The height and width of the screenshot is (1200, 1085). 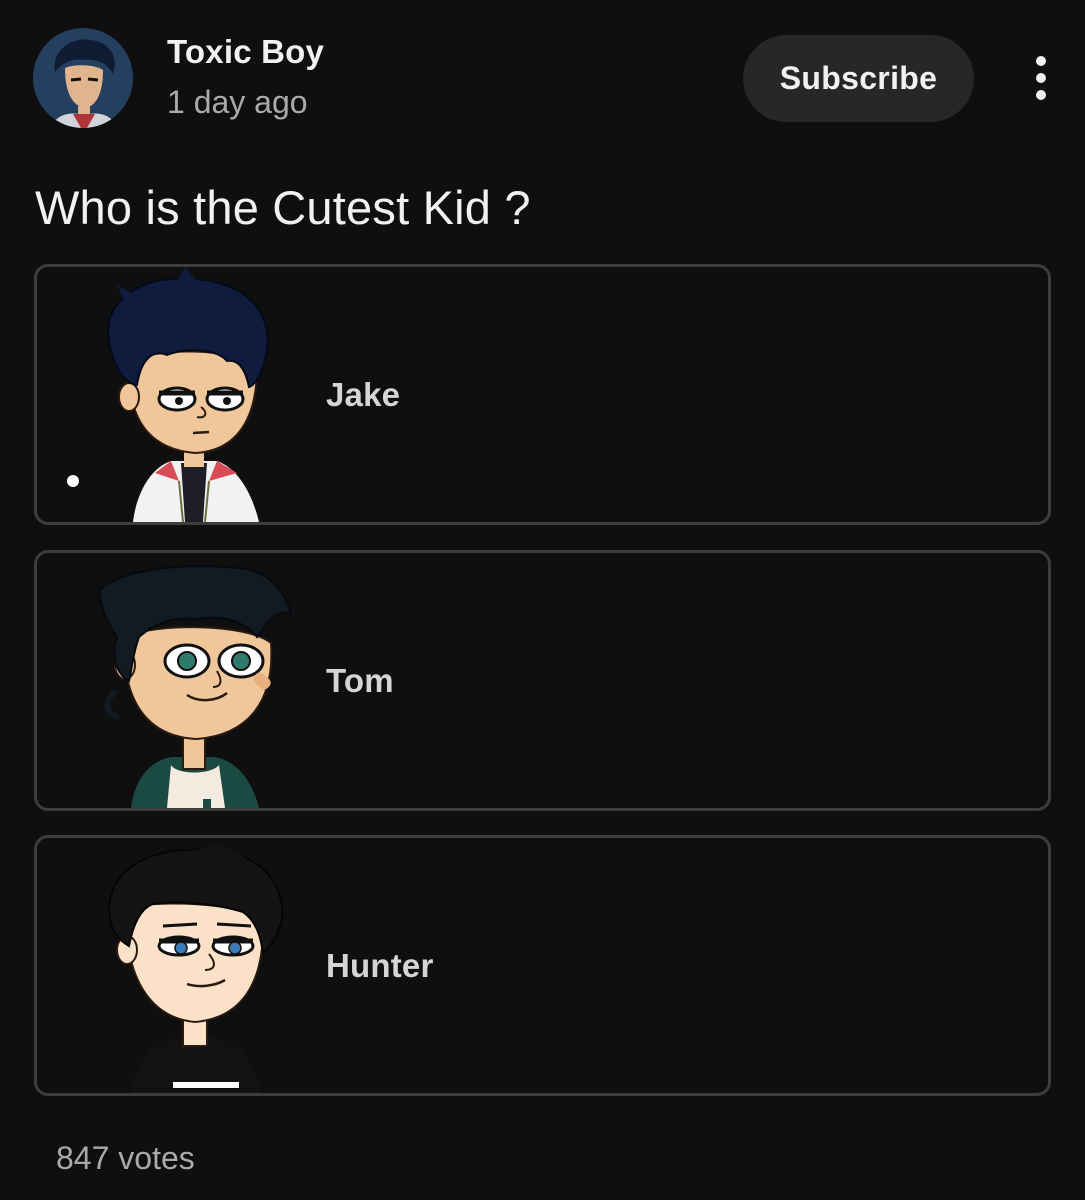 I want to click on poll-option-label: Tom, so click(x=360, y=680).